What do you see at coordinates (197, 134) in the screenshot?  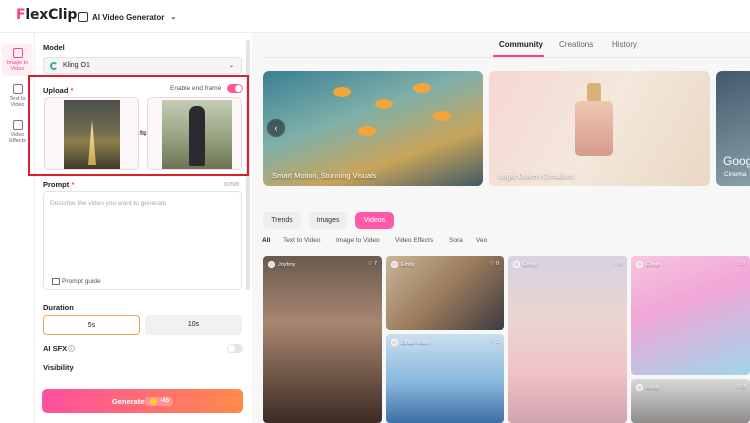 I see `end-frame-image` at bounding box center [197, 134].